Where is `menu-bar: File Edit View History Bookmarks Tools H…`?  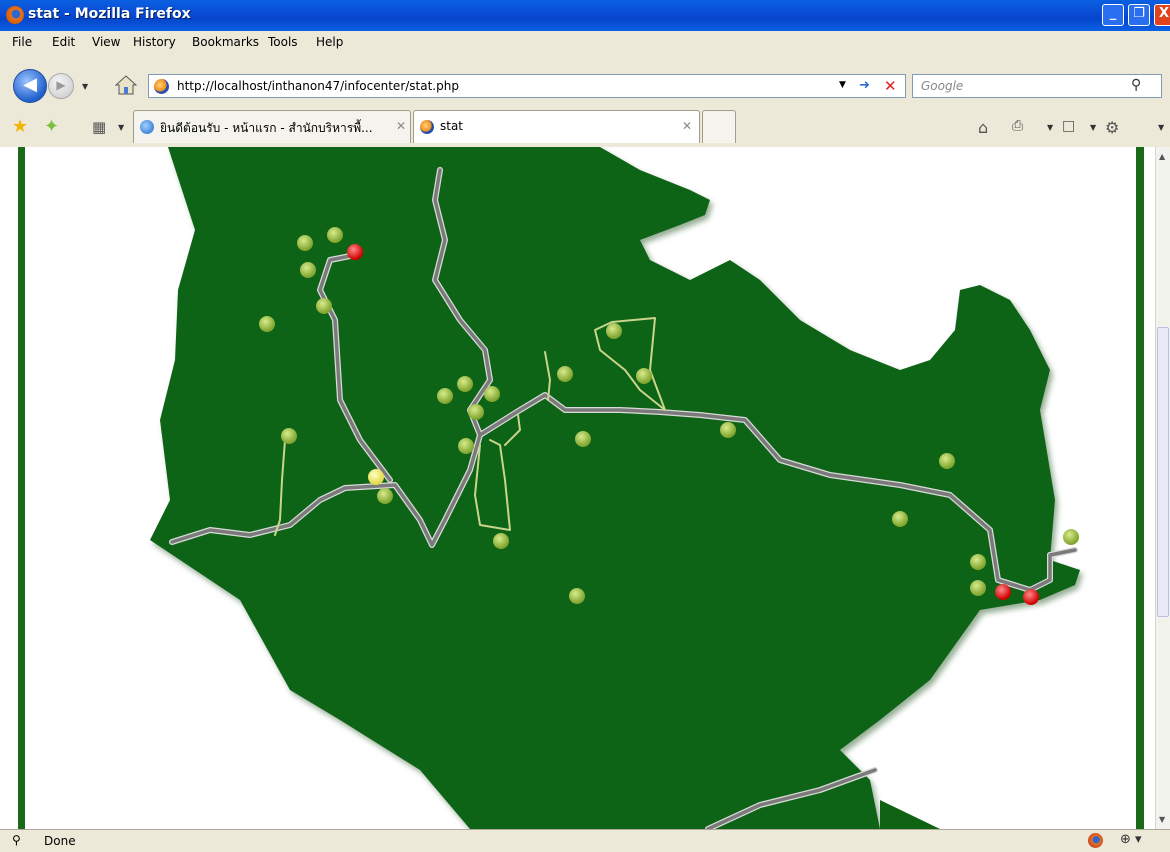 menu-bar: File Edit View History Bookmarks Tools H… is located at coordinates (585, 48).